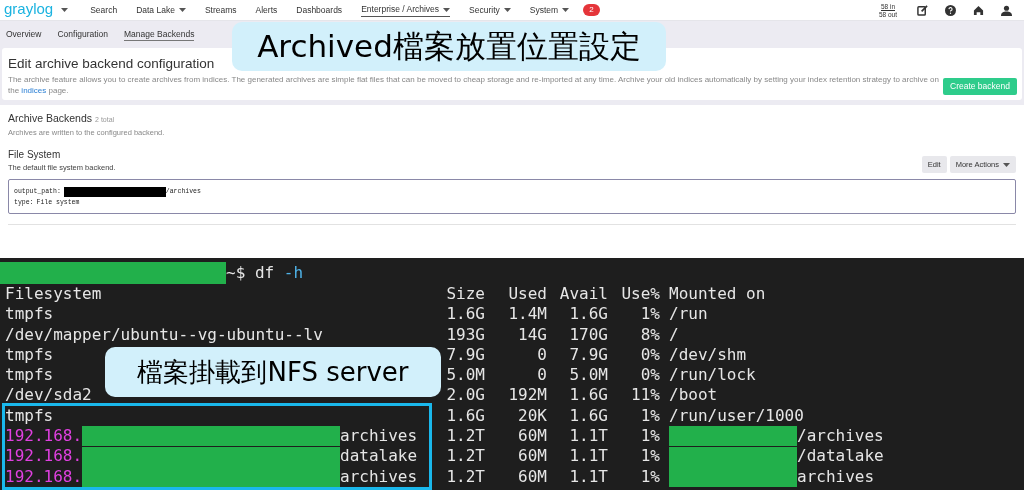 The image size is (1024, 490). I want to click on nav-menu-item: Alerts, so click(266, 10).